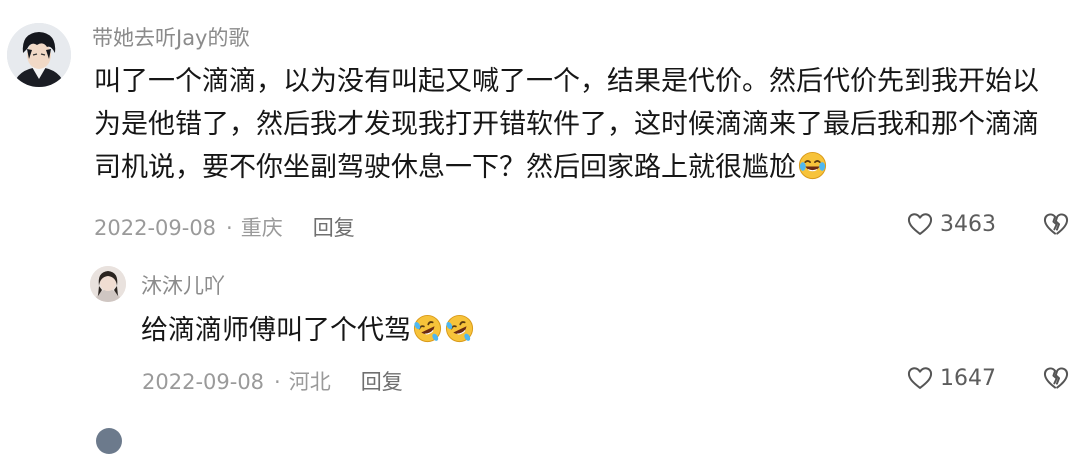  What do you see at coordinates (445, 167) in the screenshot?
I see `comment-text-line-content: 司机说，要不你坐副驾驶休息一下？然后回家路上就很尴尬` at bounding box center [445, 167].